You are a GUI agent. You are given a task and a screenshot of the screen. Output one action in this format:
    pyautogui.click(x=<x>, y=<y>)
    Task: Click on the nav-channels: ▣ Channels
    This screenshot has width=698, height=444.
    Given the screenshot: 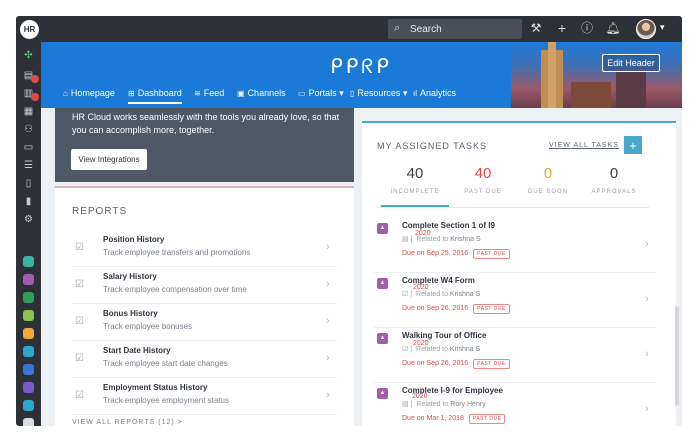 What is the action you would take?
    pyautogui.click(x=261, y=95)
    